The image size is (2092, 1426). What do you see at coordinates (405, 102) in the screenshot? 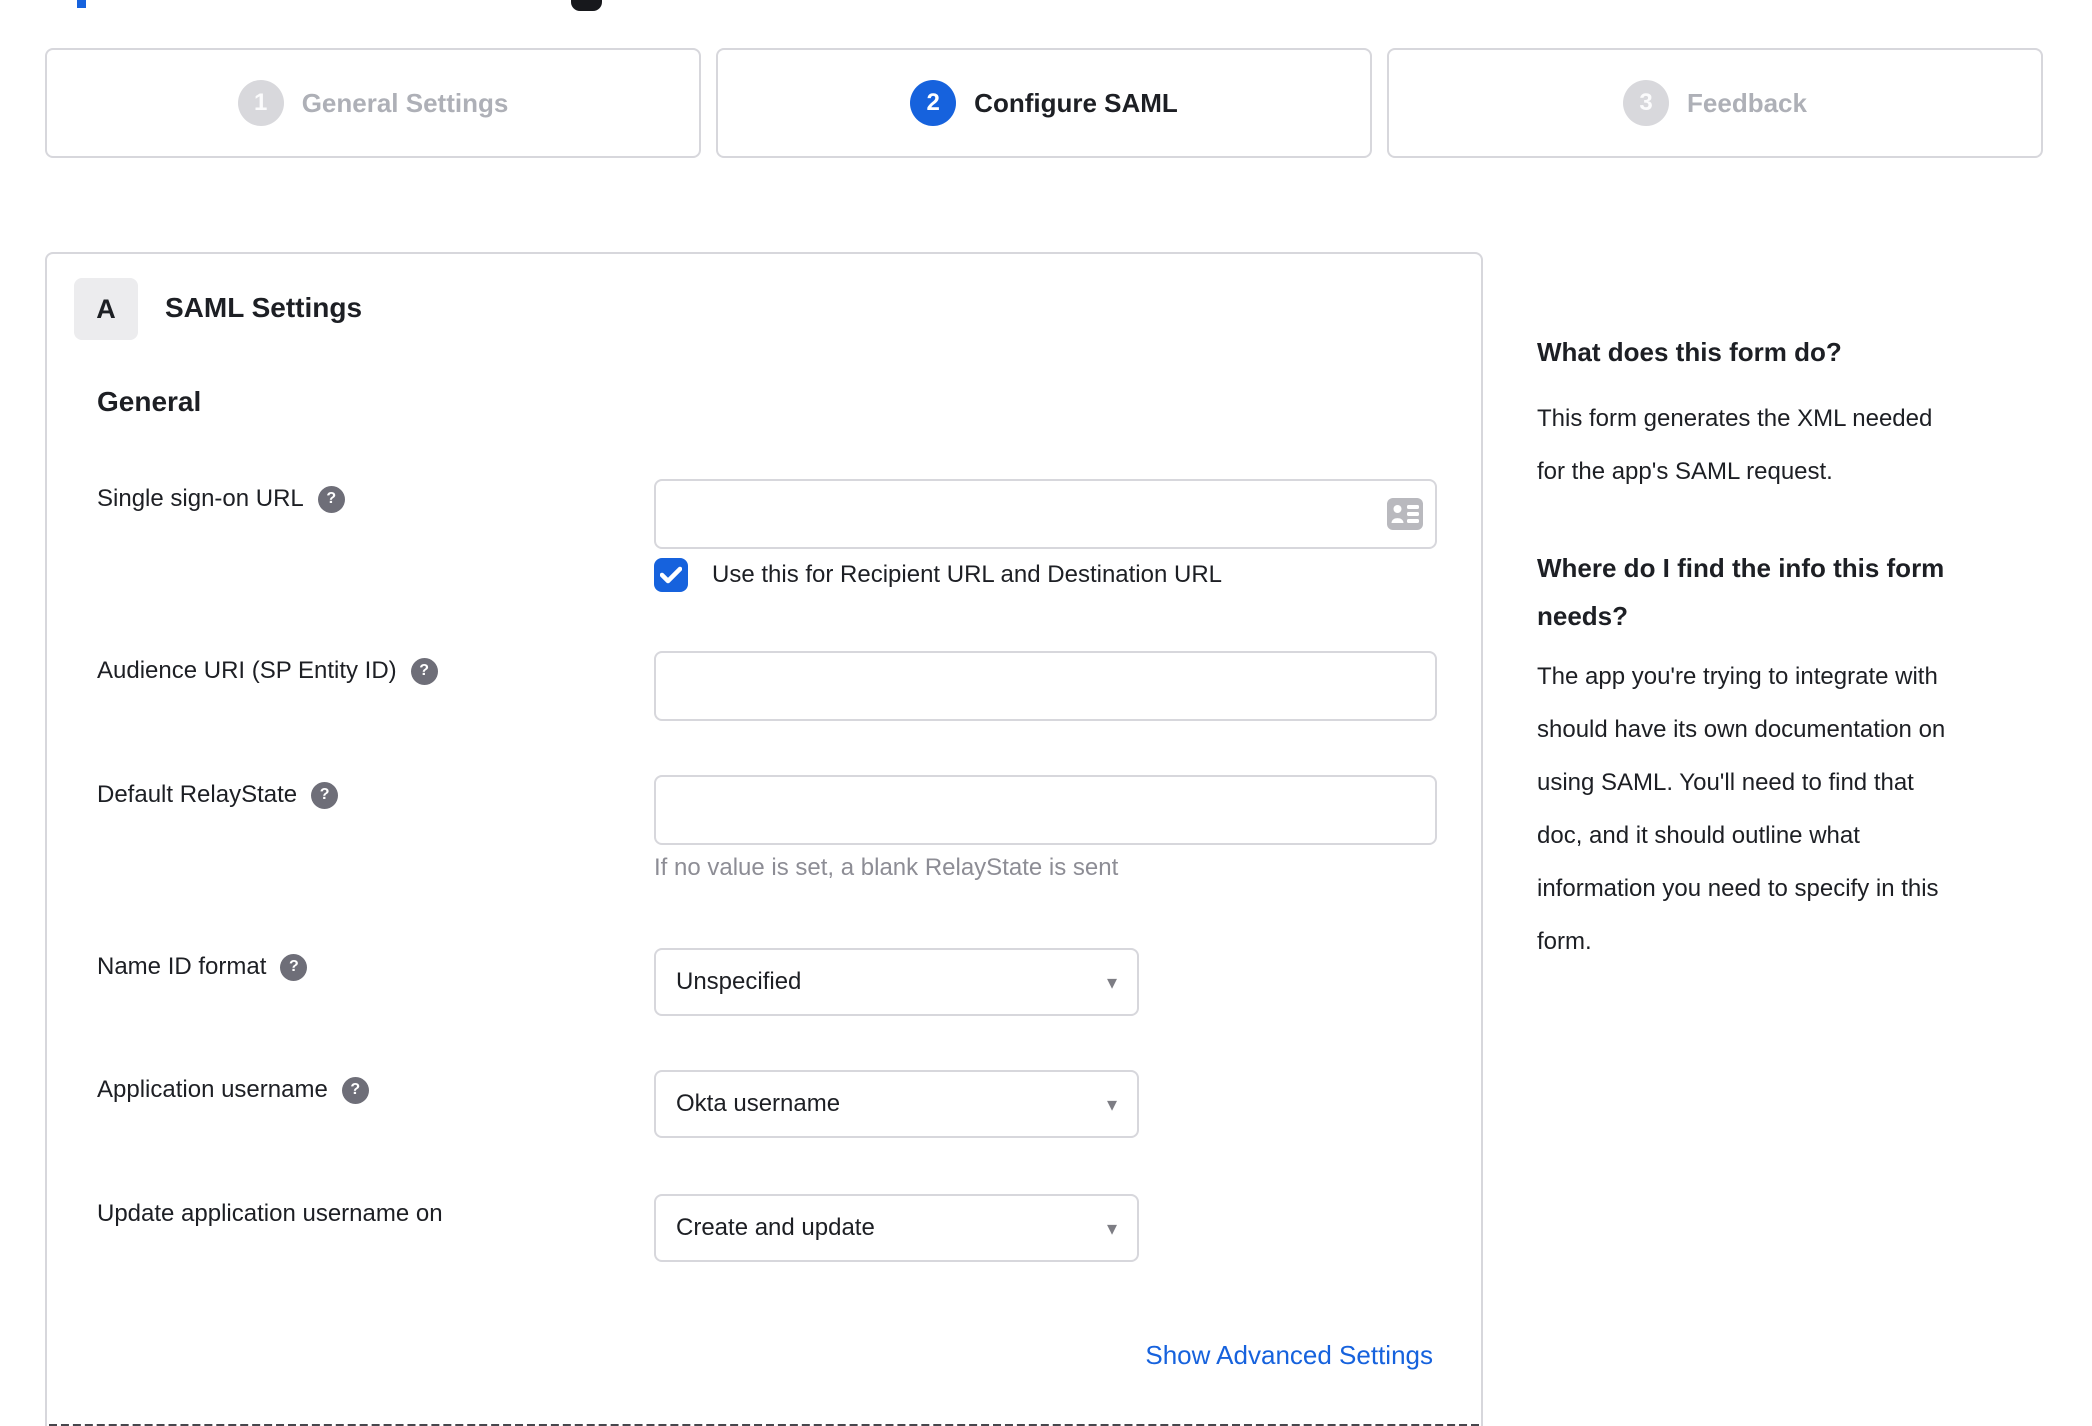
I see `step-label: General Settings` at bounding box center [405, 102].